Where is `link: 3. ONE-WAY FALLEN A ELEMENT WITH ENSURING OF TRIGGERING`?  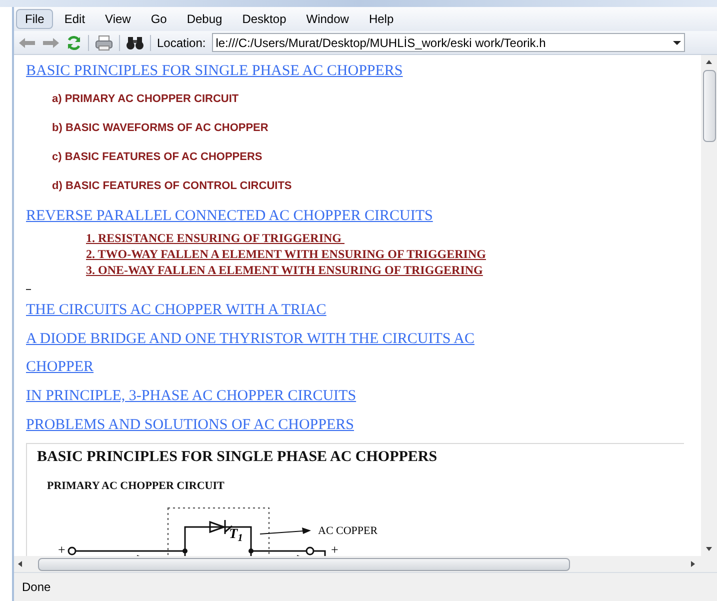 link: 3. ONE-WAY FALLEN A ELEMENT WITH ENSURING OF TRIGGERING is located at coordinates (284, 270).